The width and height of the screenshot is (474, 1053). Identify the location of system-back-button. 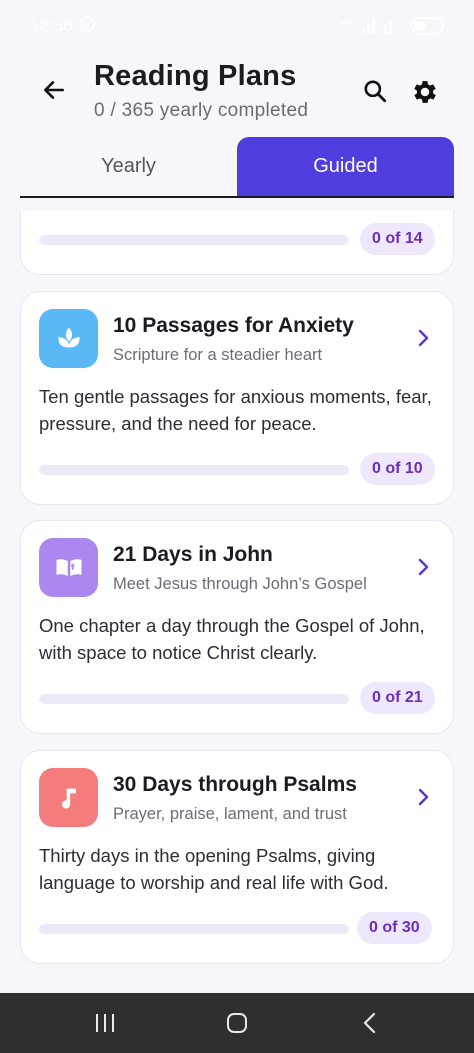
(370, 1023).